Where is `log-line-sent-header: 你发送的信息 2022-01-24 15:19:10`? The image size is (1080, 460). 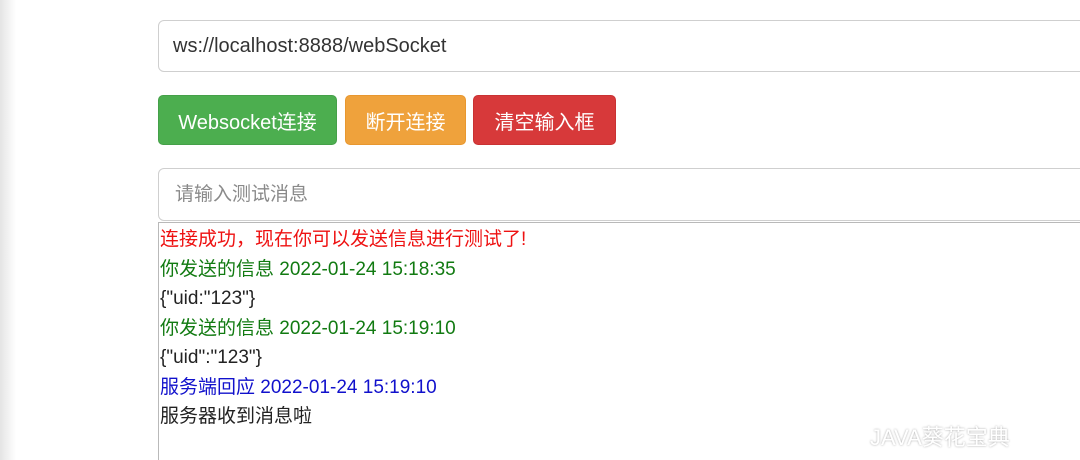
log-line-sent-header: 你发送的信息 2022-01-24 15:19:10 is located at coordinates (308, 328).